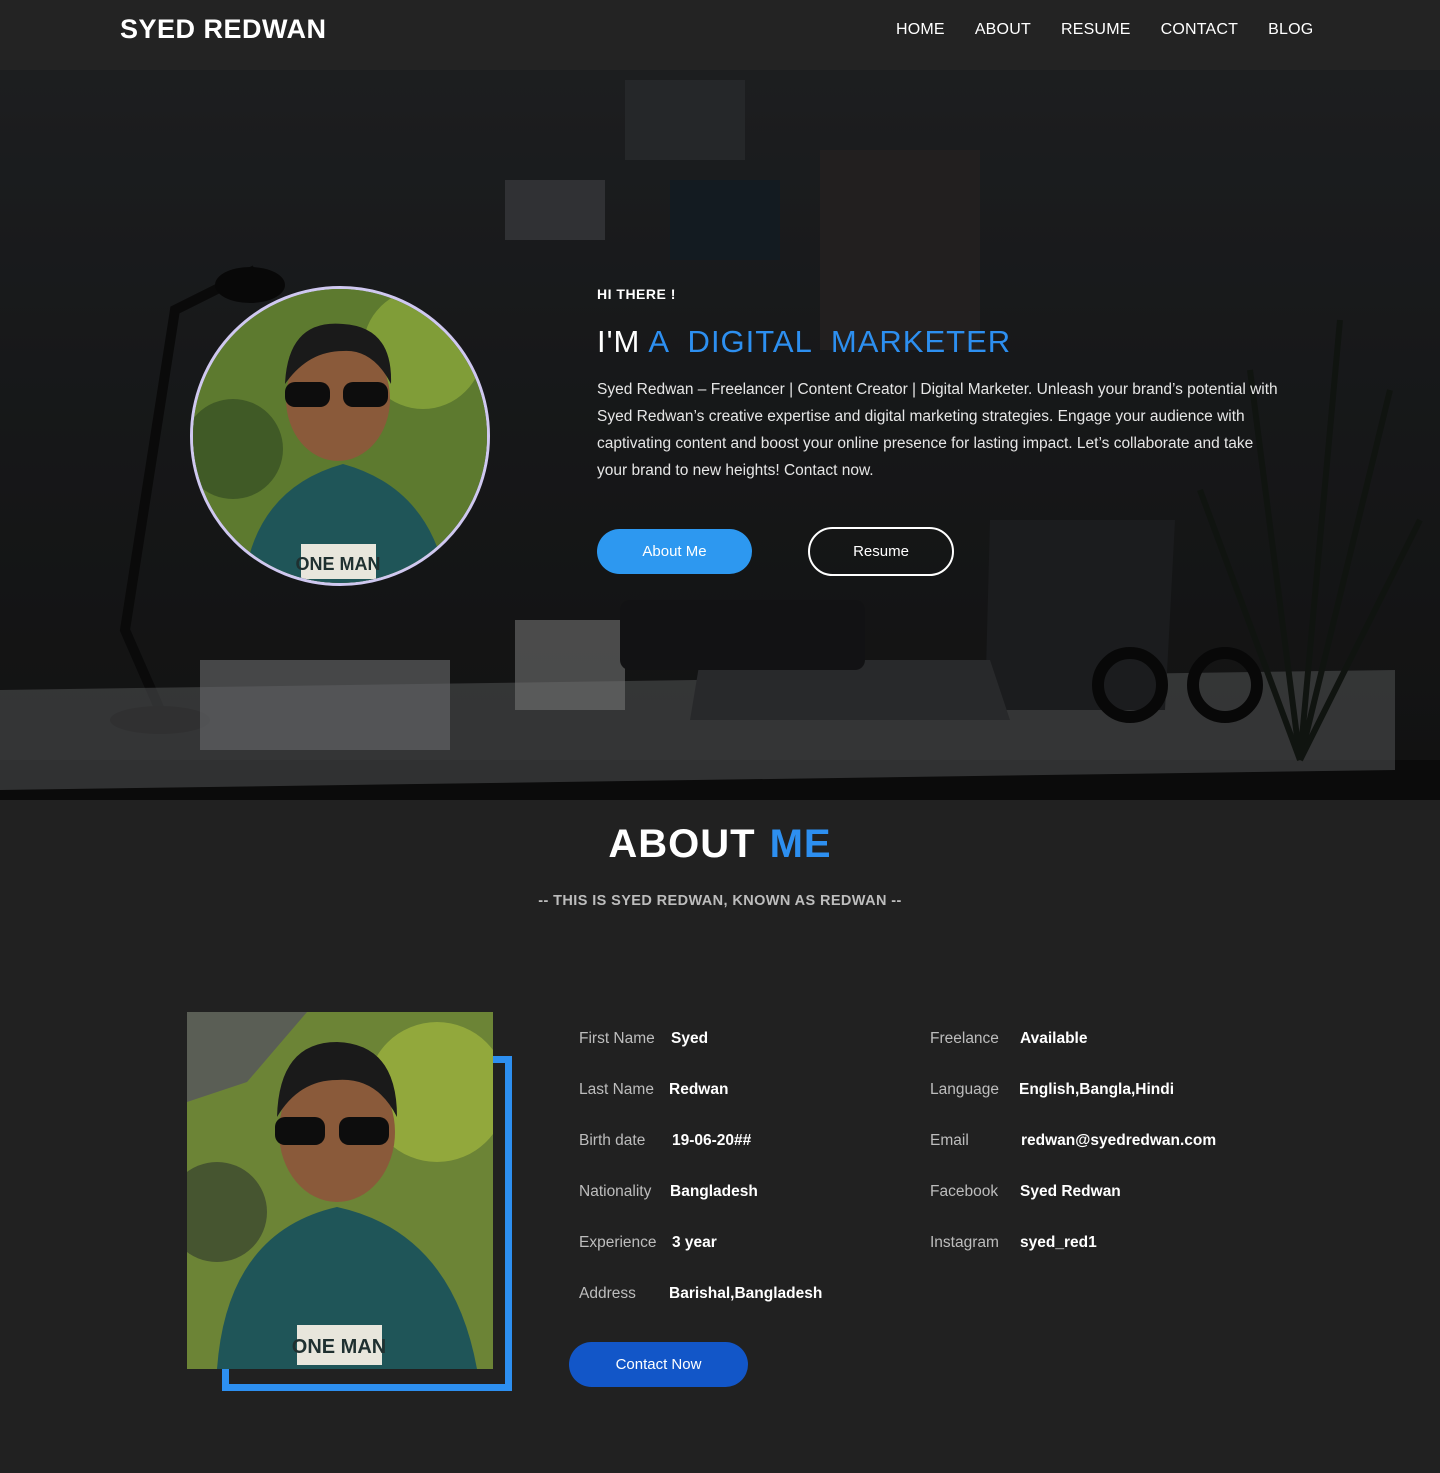 Image resolution: width=1440 pixels, height=1473 pixels. I want to click on info-value: 19-06-20##, so click(712, 1140).